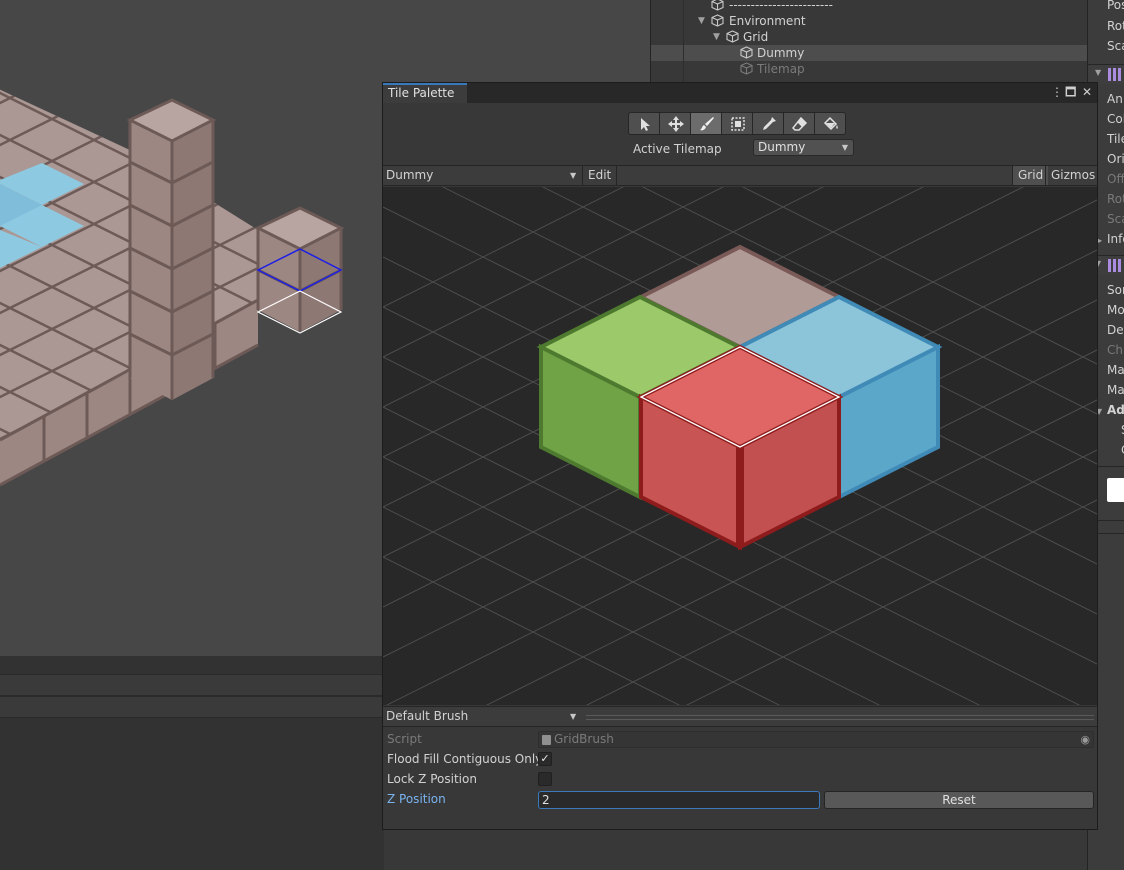 This screenshot has width=1124, height=870. I want to click on move-arrows-icon, so click(676, 124).